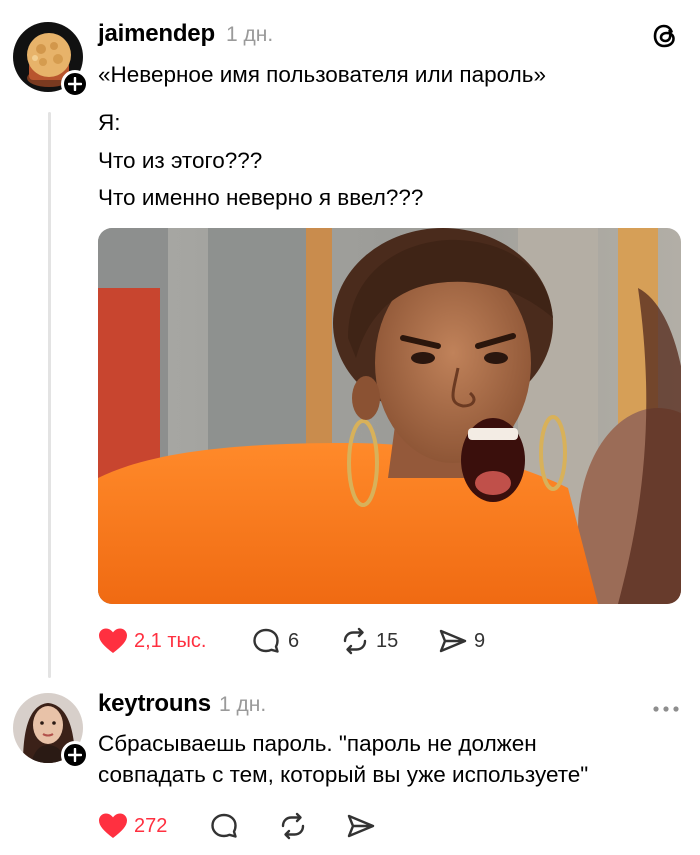  Describe the element at coordinates (322, 74) in the screenshot. I see `post-title: «Неверное имя пользователя или пароль»` at that location.